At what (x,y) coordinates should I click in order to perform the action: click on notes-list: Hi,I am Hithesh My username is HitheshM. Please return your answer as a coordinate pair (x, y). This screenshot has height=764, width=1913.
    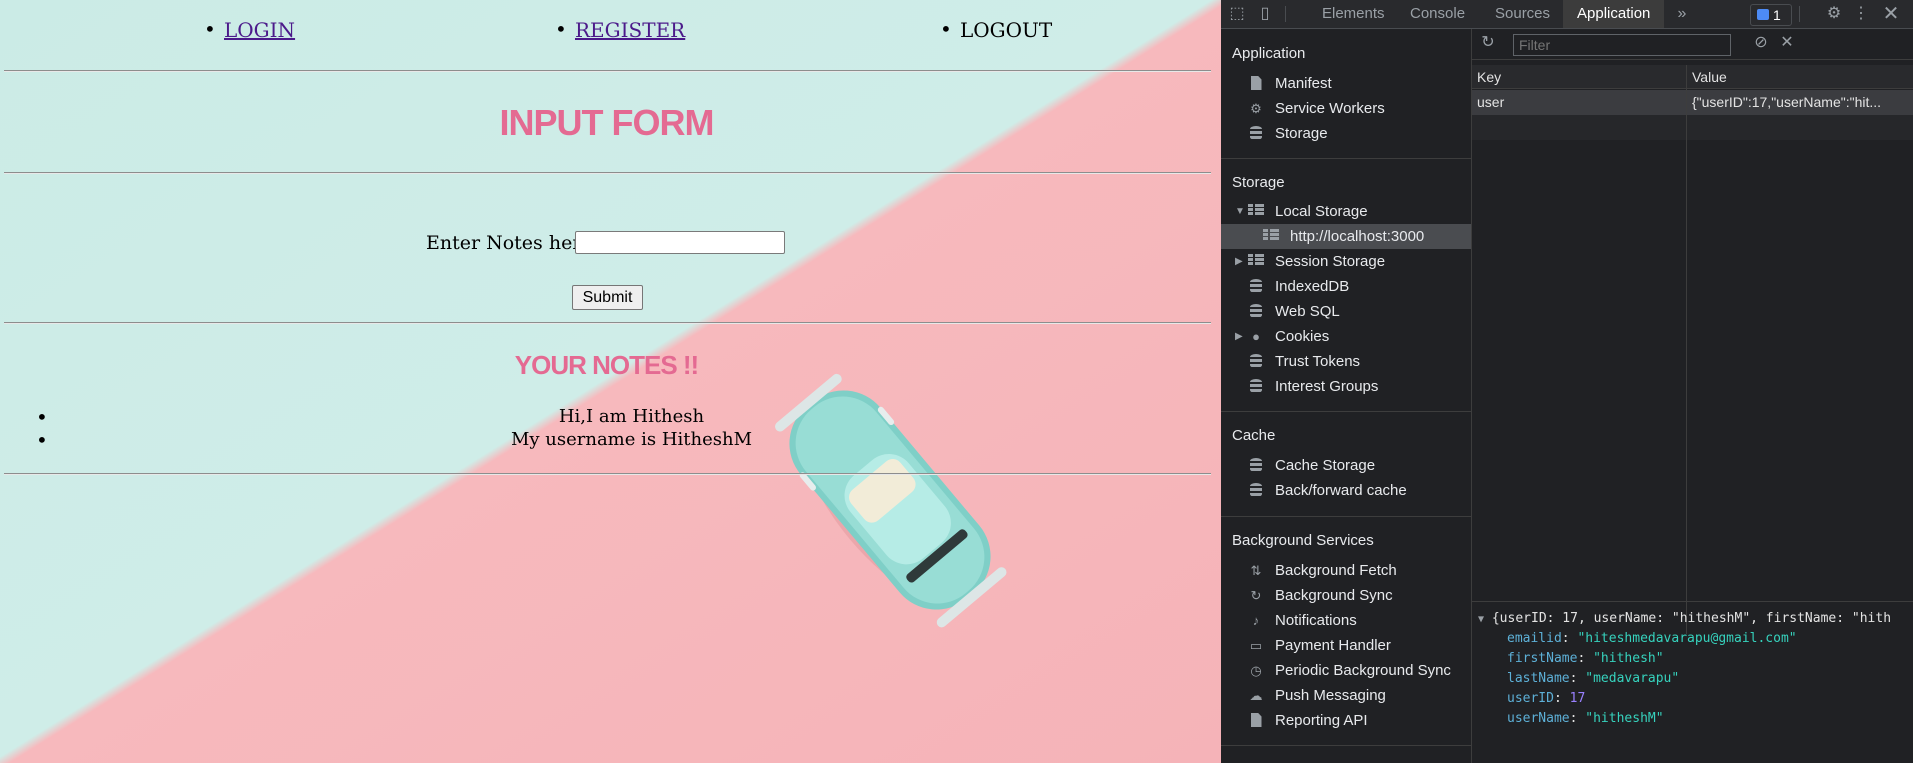
    Looking at the image, I should click on (610, 428).